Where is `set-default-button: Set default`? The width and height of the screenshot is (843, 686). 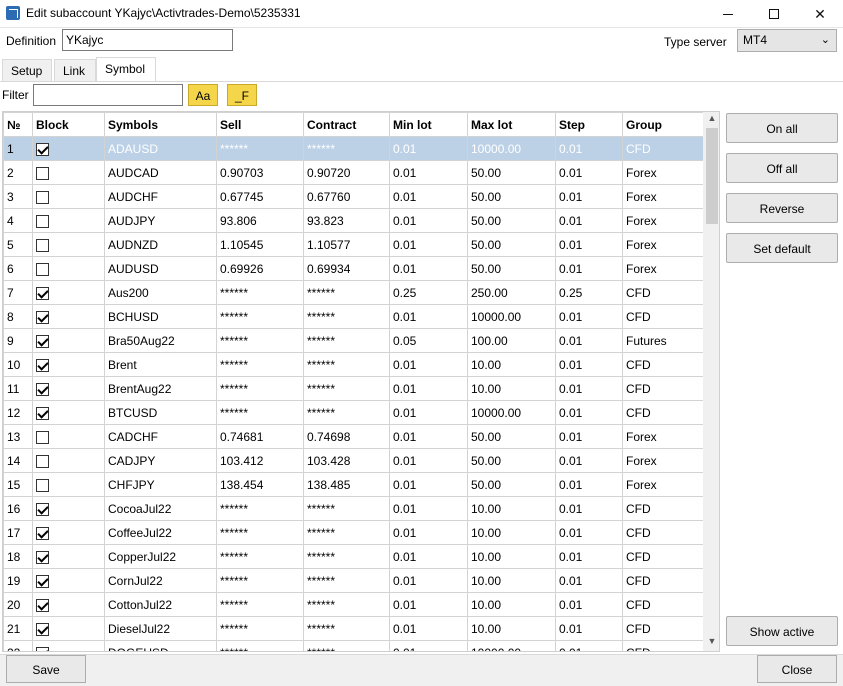 set-default-button: Set default is located at coordinates (782, 248).